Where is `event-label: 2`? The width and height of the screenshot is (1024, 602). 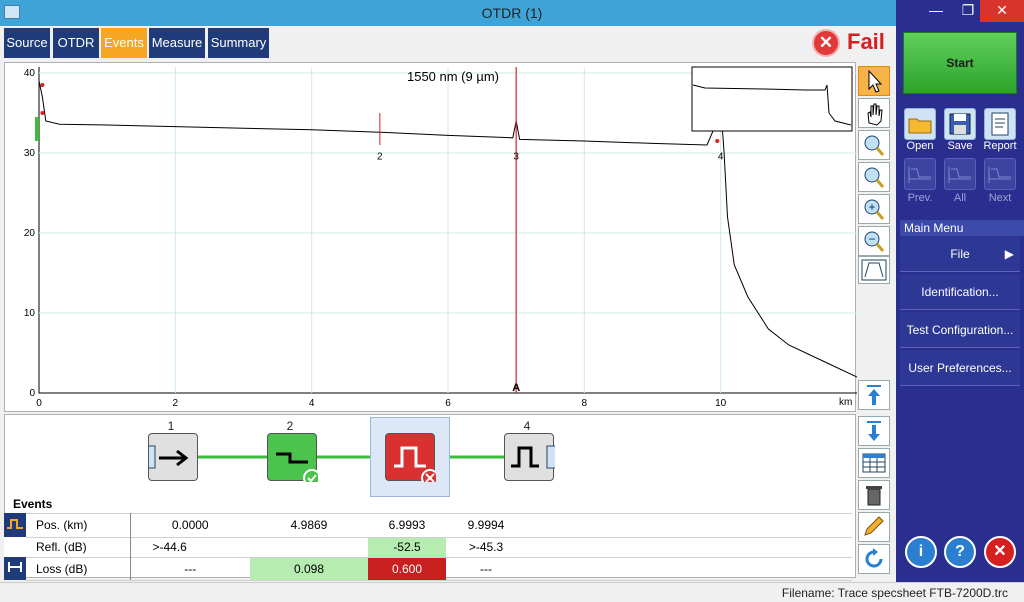
event-label: 2 is located at coordinates (380, 156).